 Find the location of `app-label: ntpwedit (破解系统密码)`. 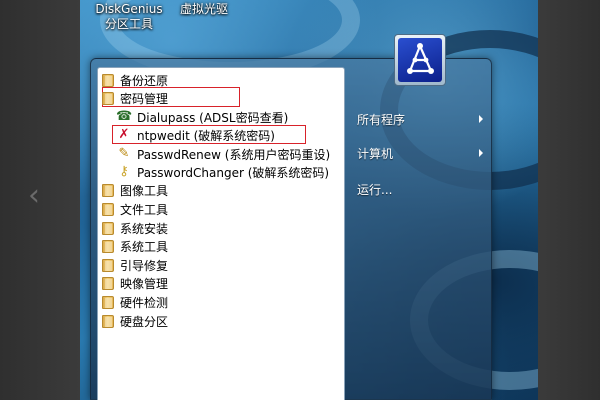

app-label: ntpwedit (破解系统密码) is located at coordinates (206, 135).